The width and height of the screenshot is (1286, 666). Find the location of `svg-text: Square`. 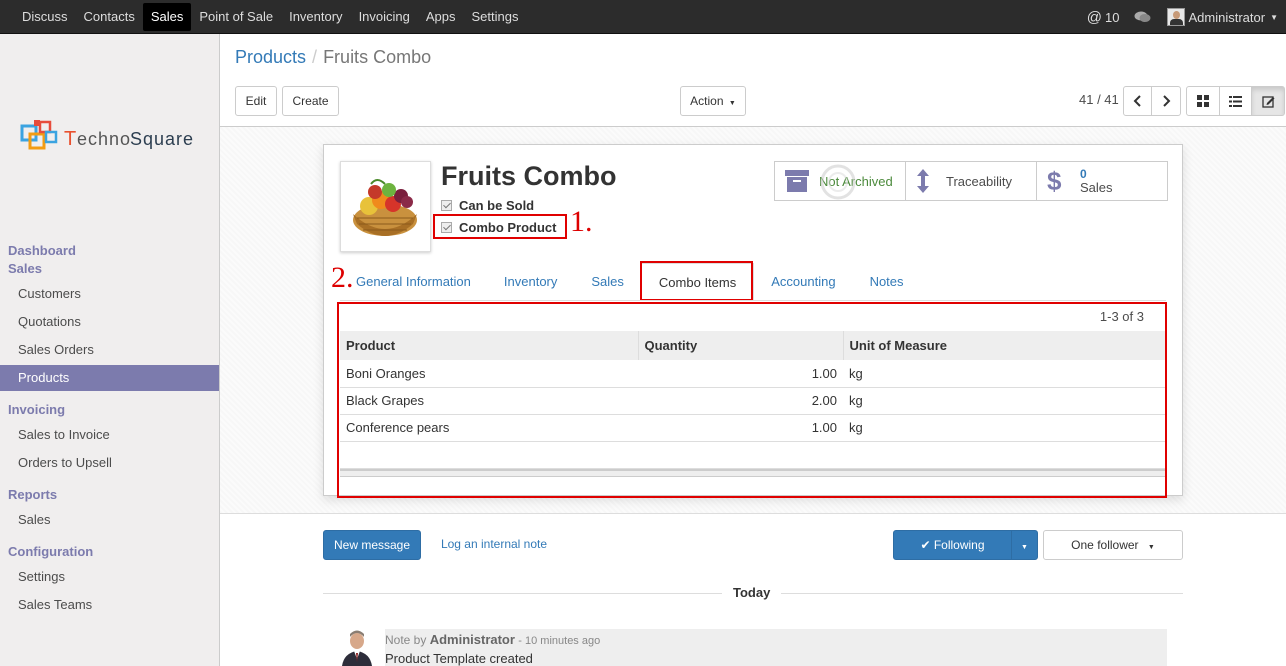

svg-text: Square is located at coordinates (162, 139).